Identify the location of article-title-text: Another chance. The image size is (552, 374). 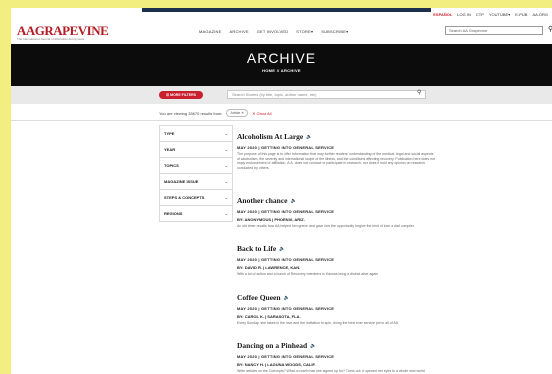
(262, 200).